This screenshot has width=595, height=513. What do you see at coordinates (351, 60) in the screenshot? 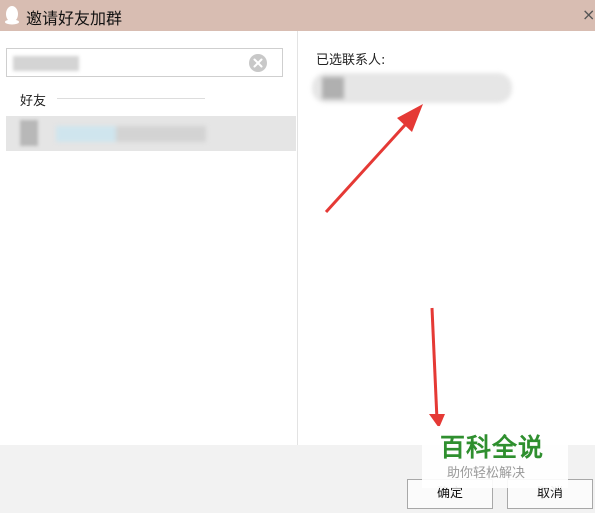
I see `selected-contacts-label: 已选联系人:` at bounding box center [351, 60].